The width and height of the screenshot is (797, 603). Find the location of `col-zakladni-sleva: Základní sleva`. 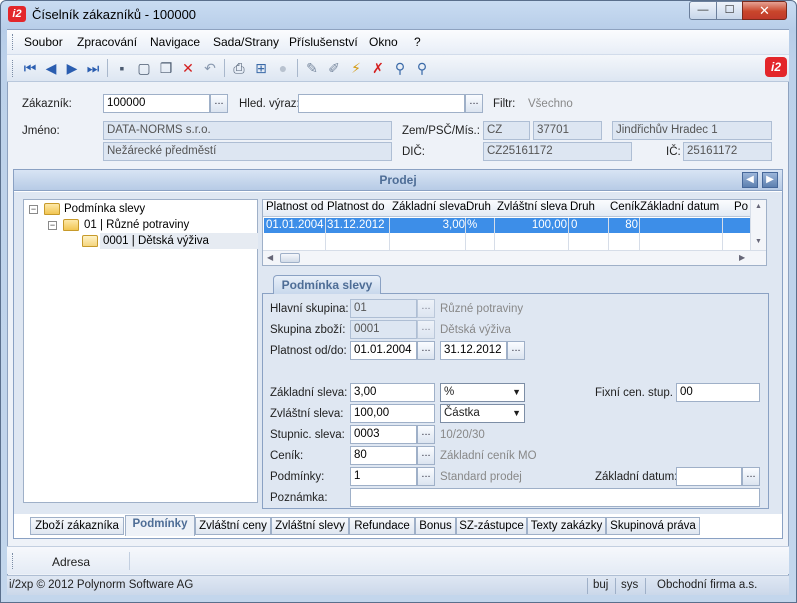

col-zakladni-sleva: Základní sleva is located at coordinates (429, 207).